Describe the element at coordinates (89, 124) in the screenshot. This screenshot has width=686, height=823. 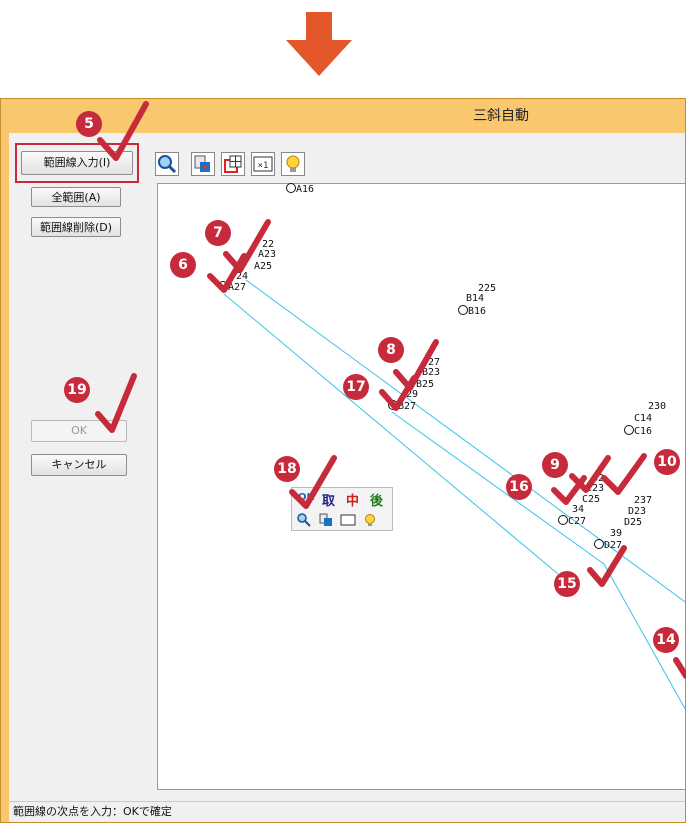
I see `badge-5: 5` at that location.